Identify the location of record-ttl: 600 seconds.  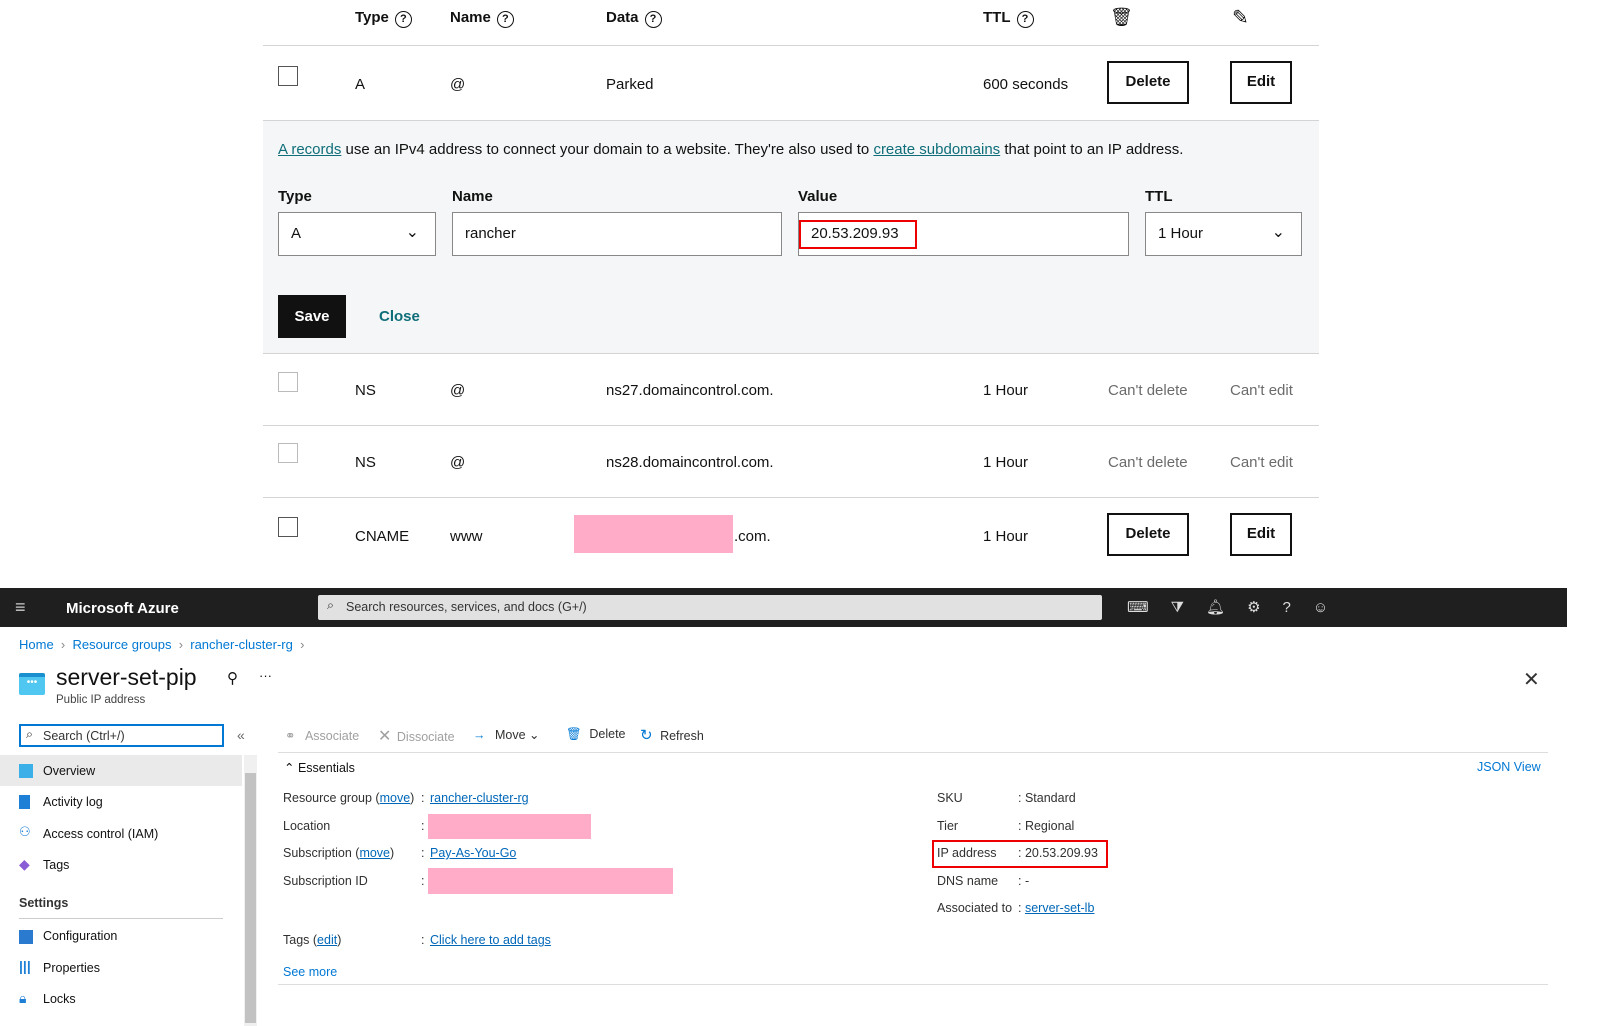
(1026, 84).